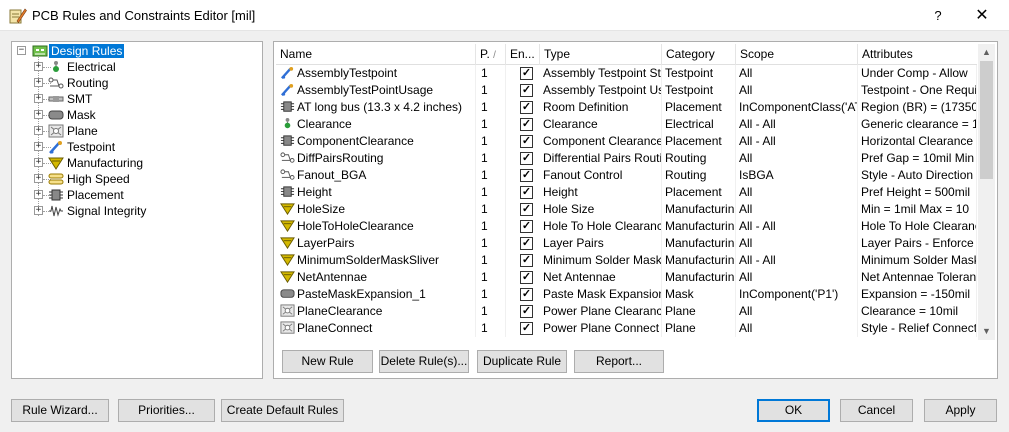  I want to click on tree-node-routing: + Routing, so click(144, 83).